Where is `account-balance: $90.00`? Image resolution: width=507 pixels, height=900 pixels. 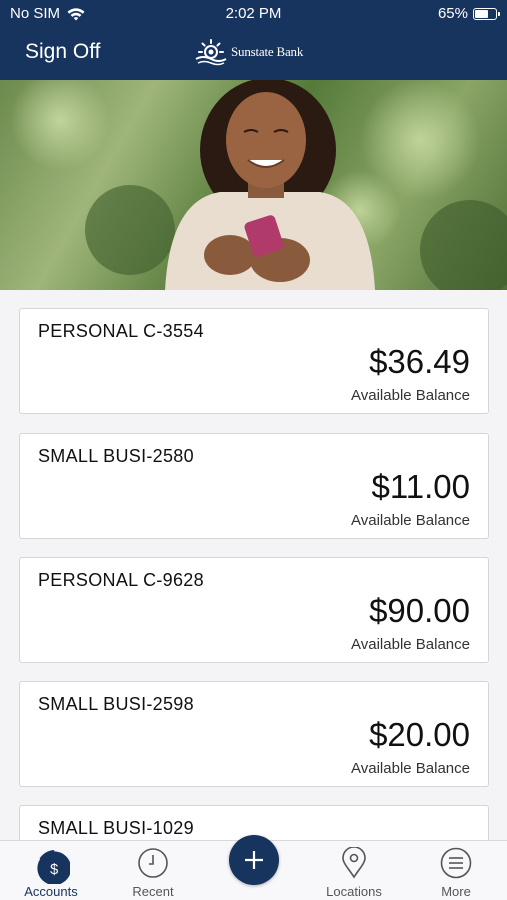 account-balance: $90.00 is located at coordinates (419, 610).